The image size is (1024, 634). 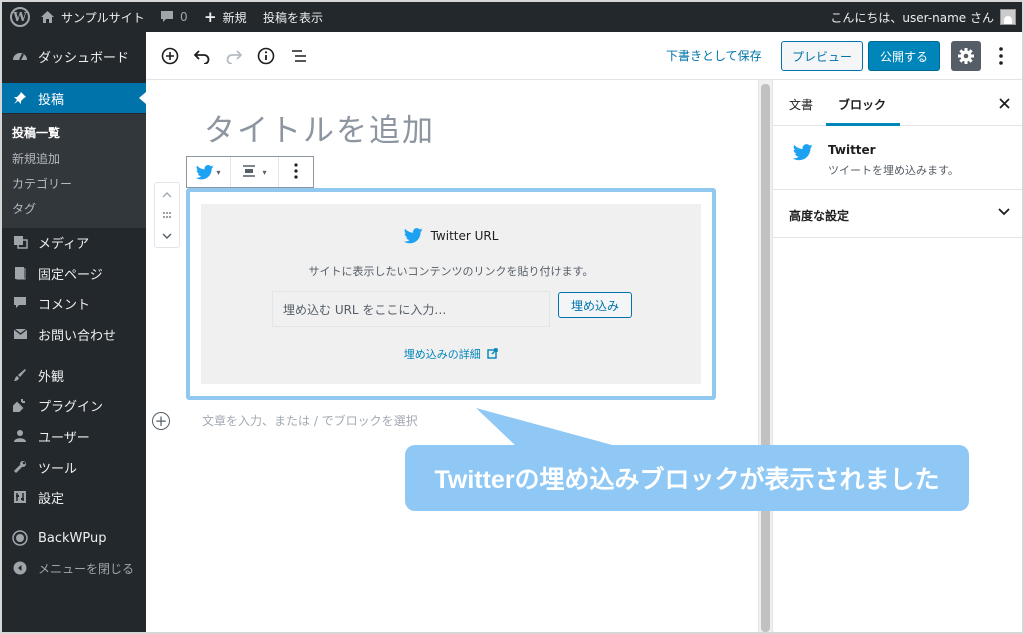 I want to click on embed-label-text: Twitter URL, so click(x=464, y=236).